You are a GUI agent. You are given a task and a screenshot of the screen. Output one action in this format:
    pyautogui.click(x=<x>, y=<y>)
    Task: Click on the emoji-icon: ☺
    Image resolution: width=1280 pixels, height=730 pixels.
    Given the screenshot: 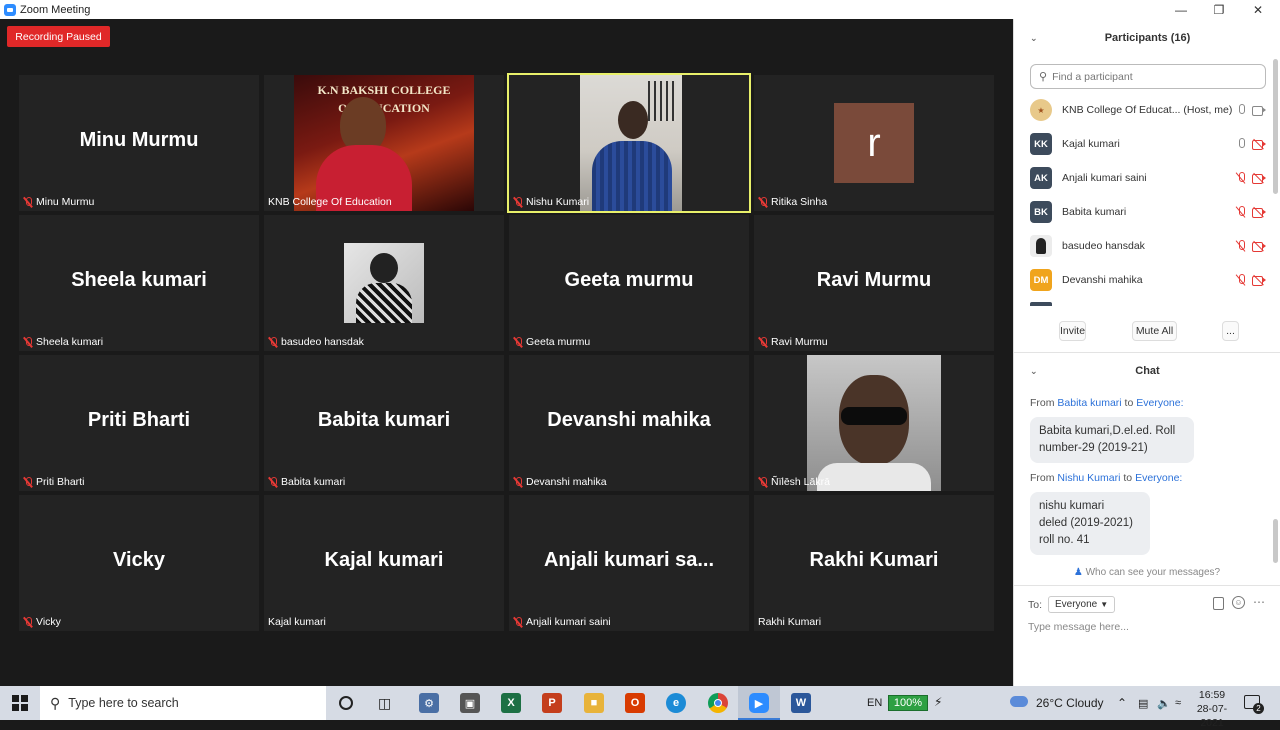 What is the action you would take?
    pyautogui.click(x=1238, y=602)
    